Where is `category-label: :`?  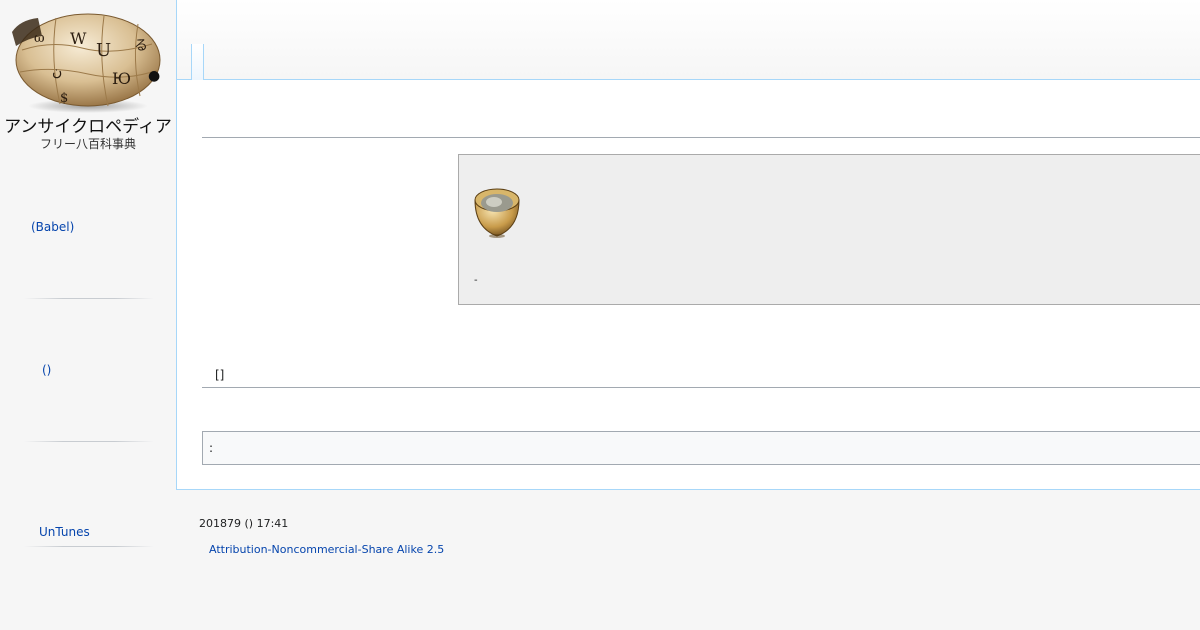
category-label: : is located at coordinates (211, 448).